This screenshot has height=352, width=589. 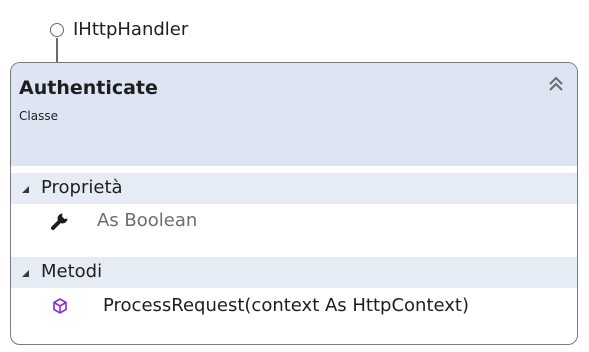 I want to click on double-chevron-up-icon, so click(x=556, y=84).